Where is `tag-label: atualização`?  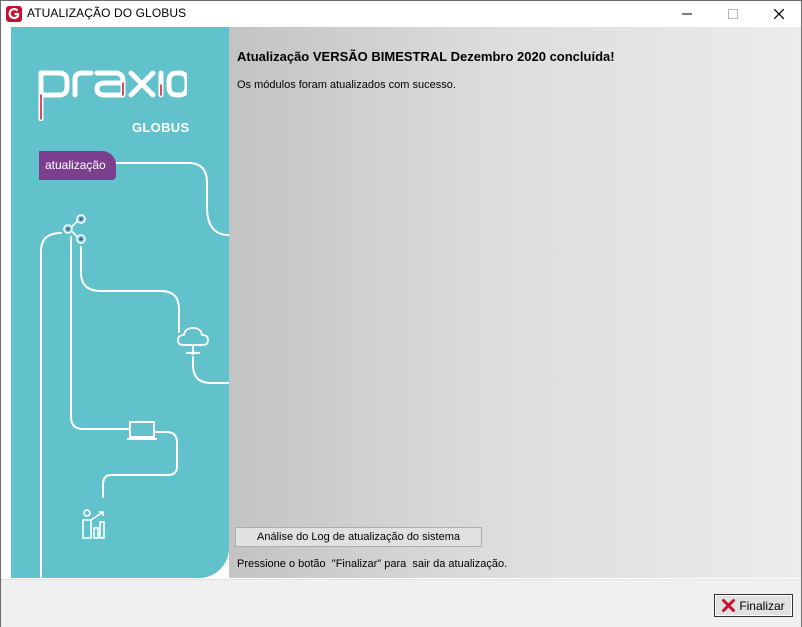
tag-label: atualização is located at coordinates (75, 165).